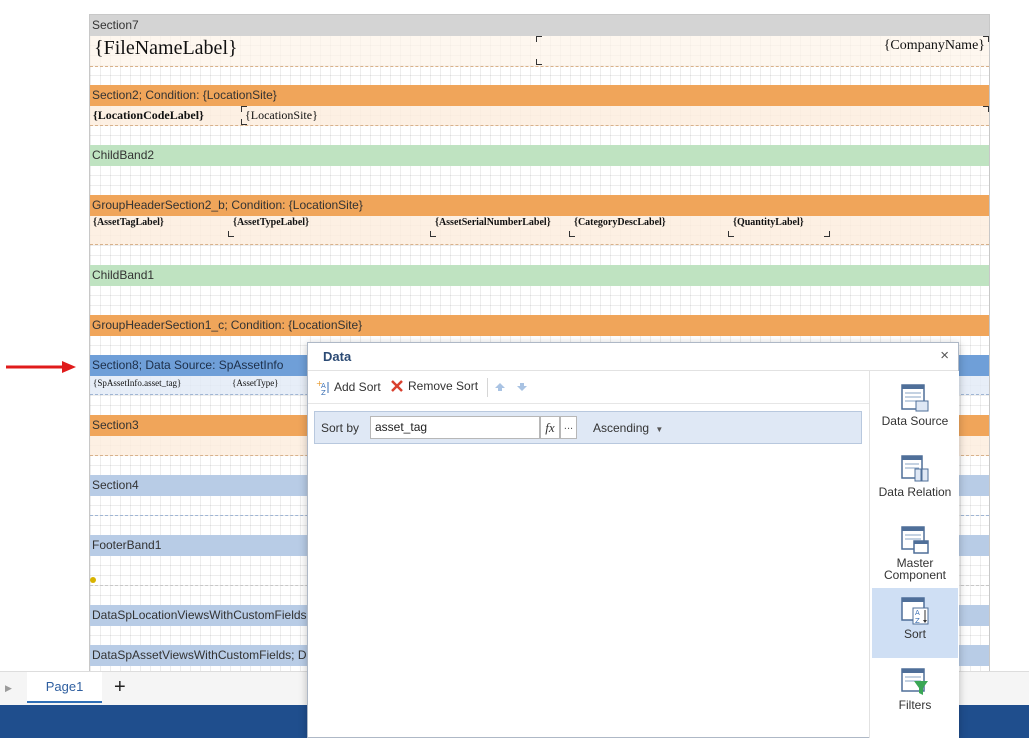 The width and height of the screenshot is (1029, 738). I want to click on chevron-down-icon: ▼, so click(659, 429).